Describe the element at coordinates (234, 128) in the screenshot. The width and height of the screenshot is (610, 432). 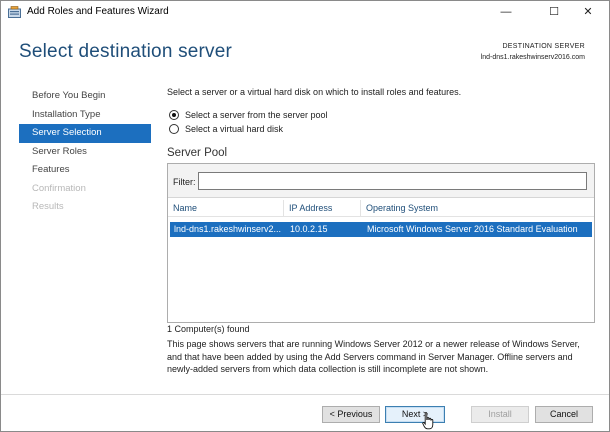
I see `radio-virtual-hard-disk-label: Select a virtual hard disk` at that location.